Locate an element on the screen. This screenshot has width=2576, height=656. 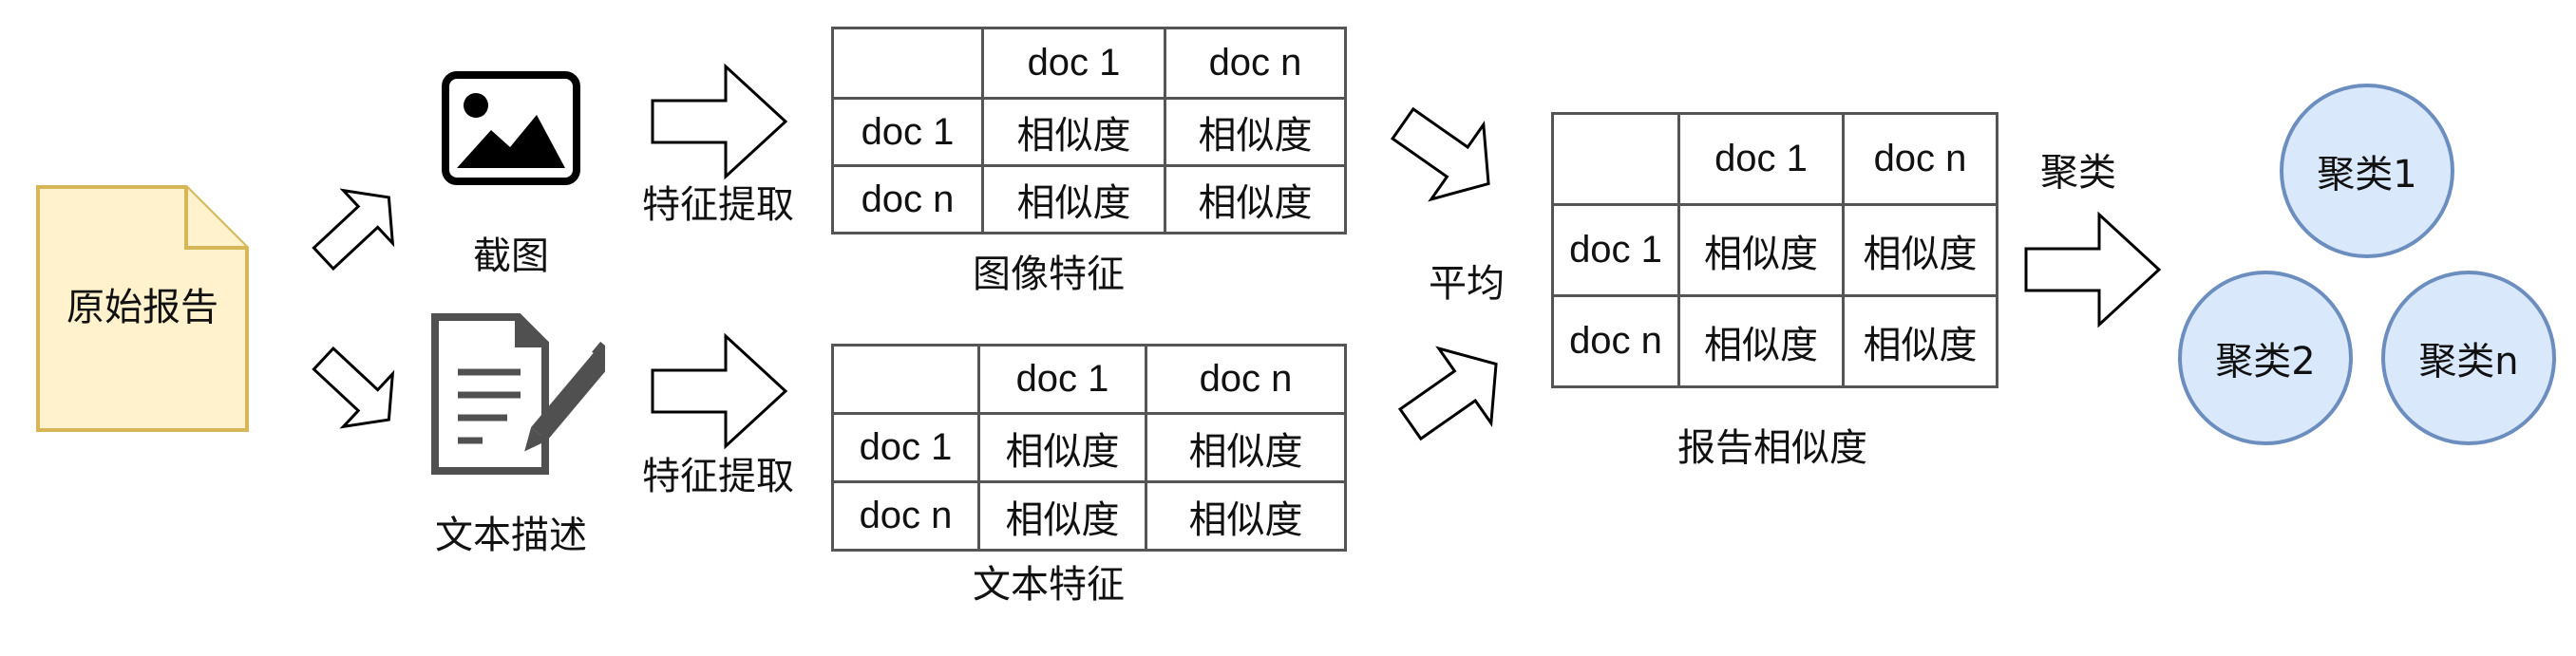
text-desc-label: 文本描述 is located at coordinates (511, 536).